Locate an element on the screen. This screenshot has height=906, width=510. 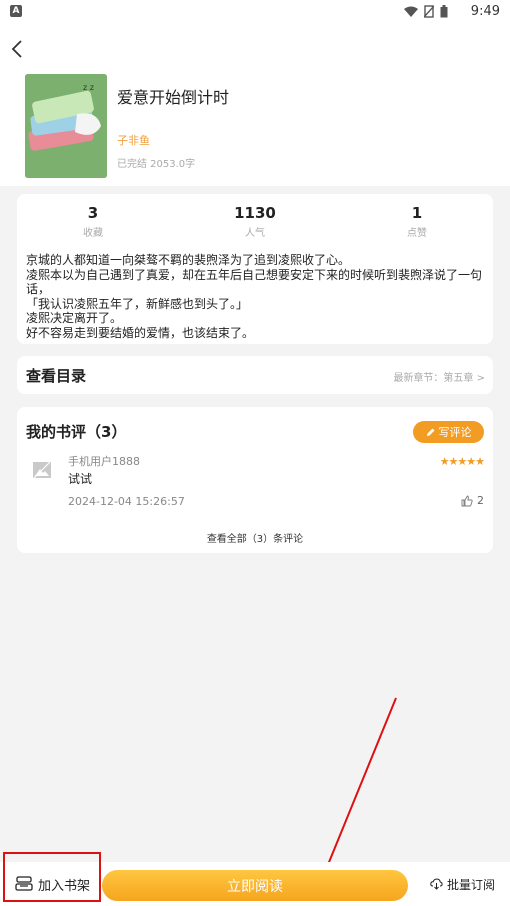
book-info: z z 爱意开始倒计时 子非鱼 已完结 2053.0字 is located at coordinates (255, 130).